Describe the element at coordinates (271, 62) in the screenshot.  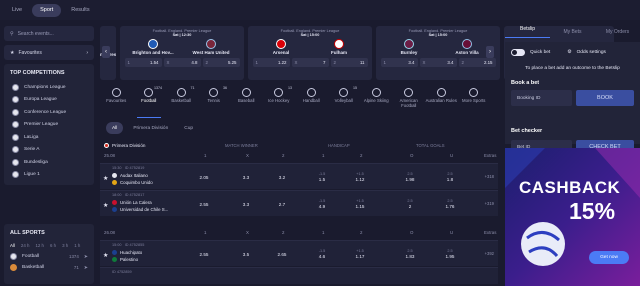
I see `odds-button: 1 1.22` at that location.